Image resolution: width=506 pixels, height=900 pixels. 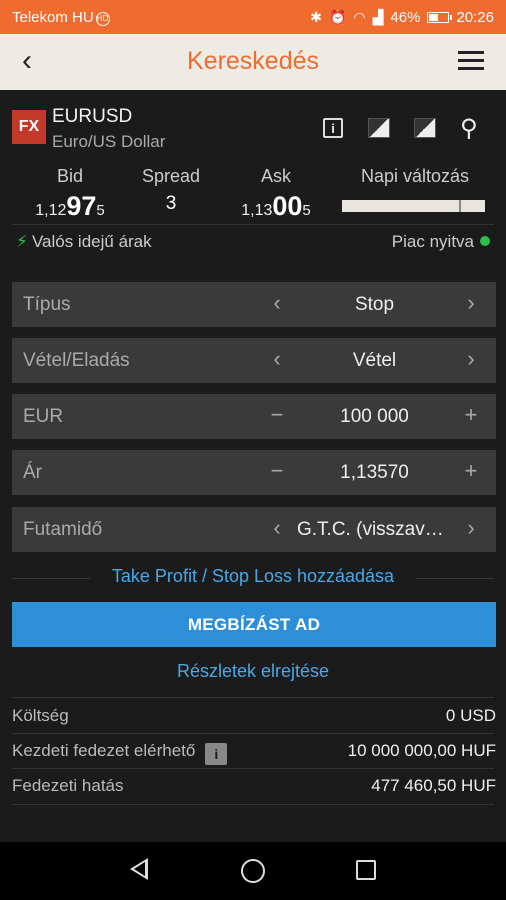 I want to click on status-bar: Telekom HU HD ✱ ⏰ ◠ ▟ 46% 20:26, so click(x=253, y=17).